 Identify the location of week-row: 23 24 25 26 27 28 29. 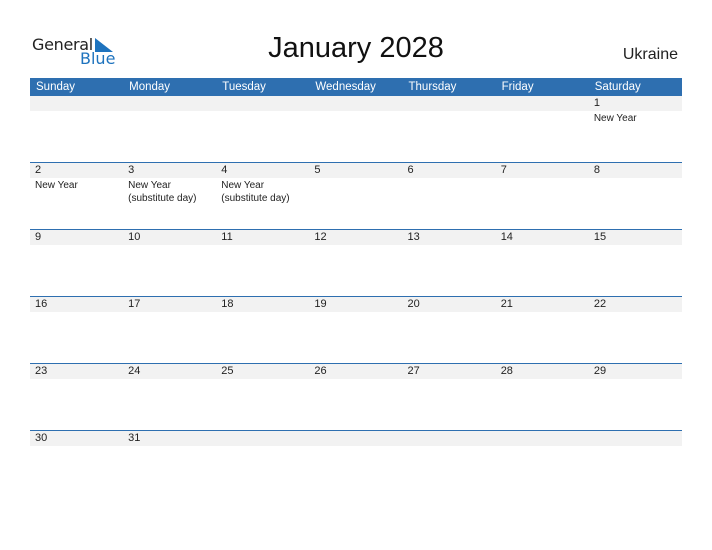
(356, 397).